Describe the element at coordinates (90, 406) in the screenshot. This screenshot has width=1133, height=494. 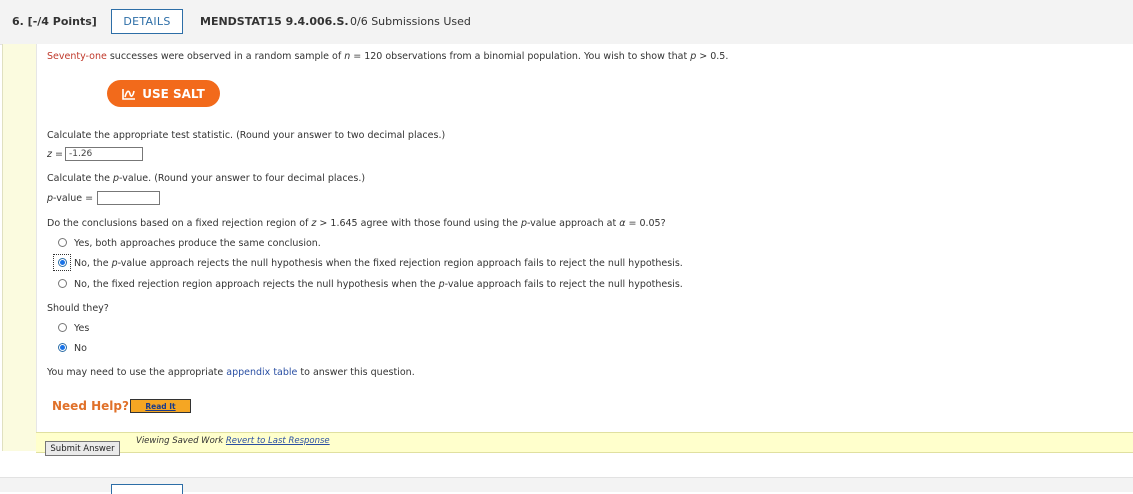
I see `need-help-label: Need Help?` at that location.